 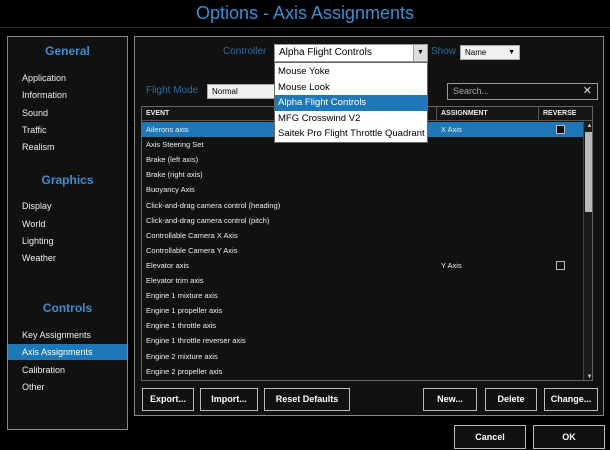 What do you see at coordinates (367, 310) in the screenshot?
I see `table-row: Engine 1 propeller axis` at bounding box center [367, 310].